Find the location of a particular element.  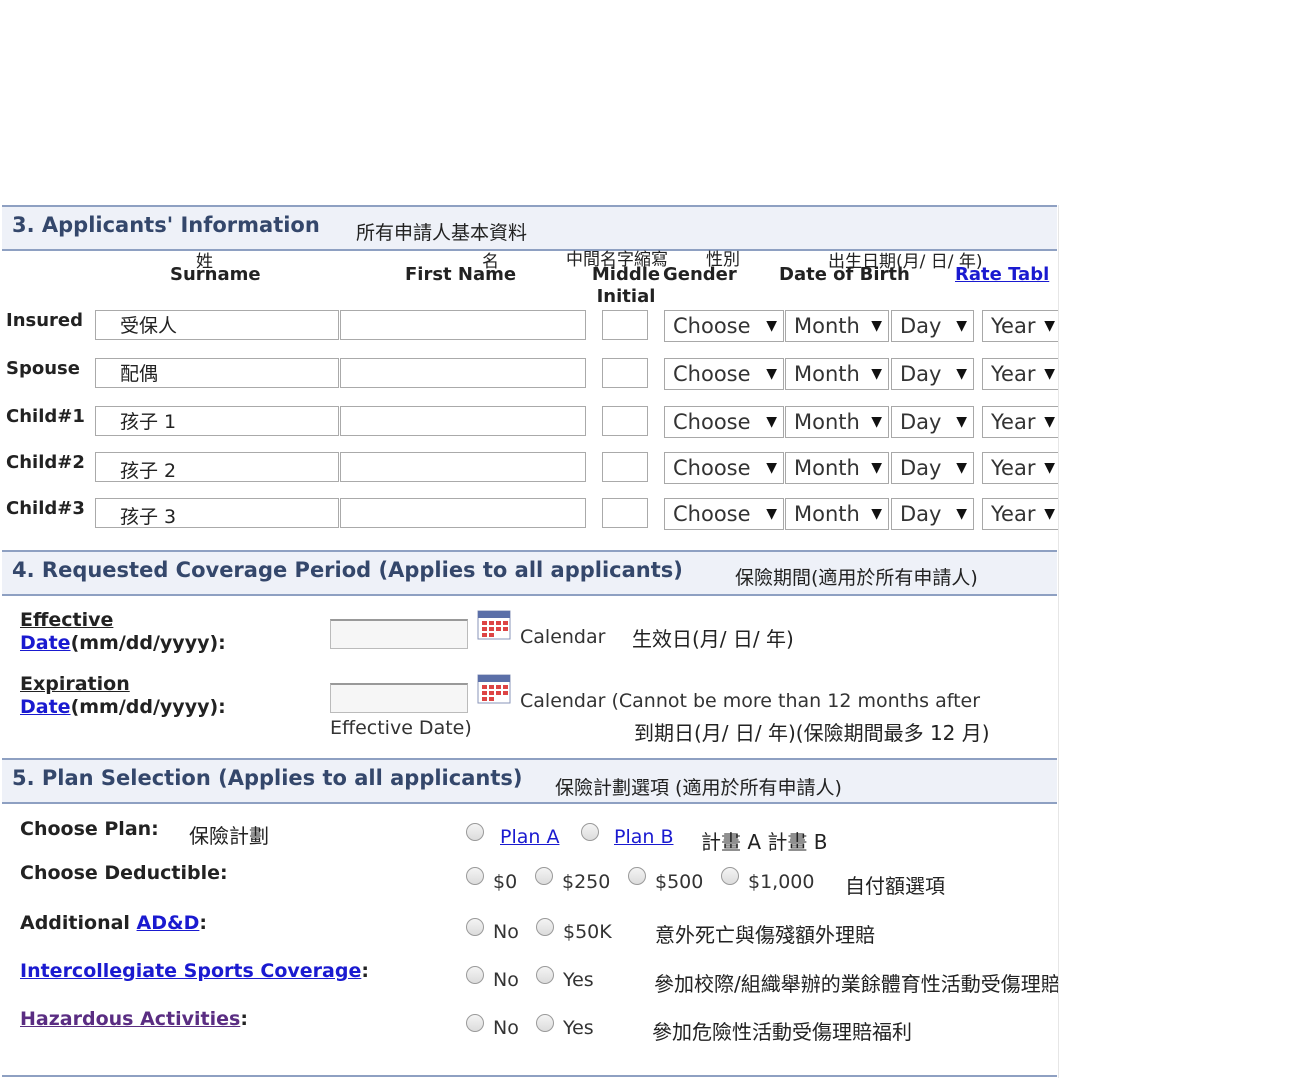

effective-date-link: Effective is located at coordinates (66, 620).